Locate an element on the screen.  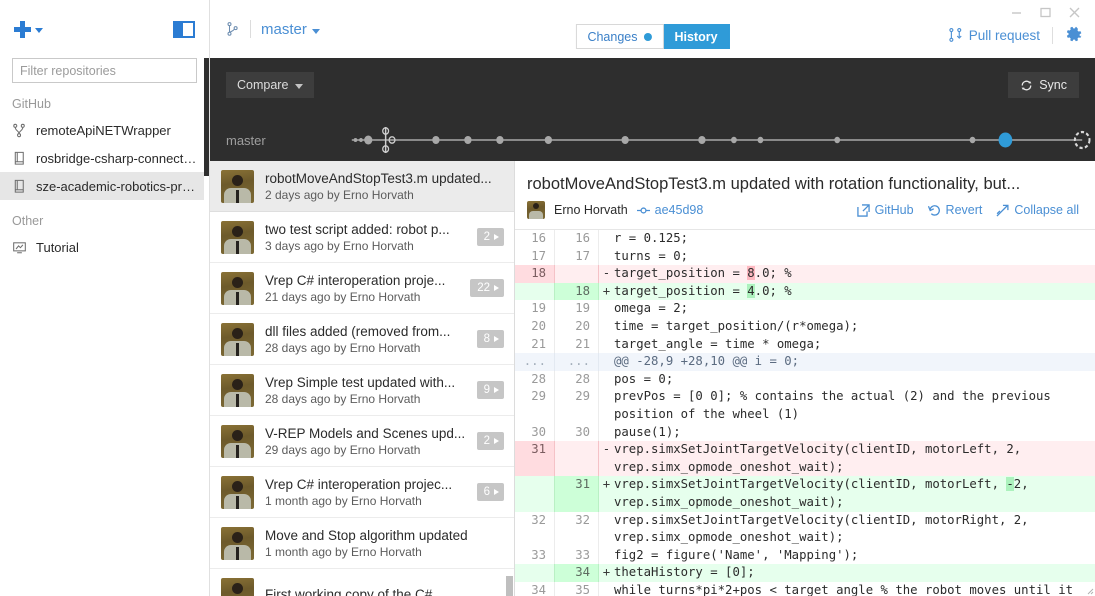
commit-sha-link: ae45d98 is located at coordinates (669, 210).